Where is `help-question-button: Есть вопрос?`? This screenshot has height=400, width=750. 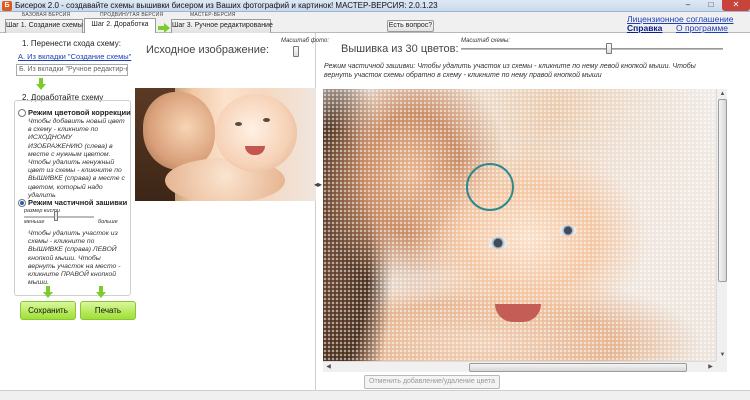
help-question-button: Есть вопрос? is located at coordinates (410, 26).